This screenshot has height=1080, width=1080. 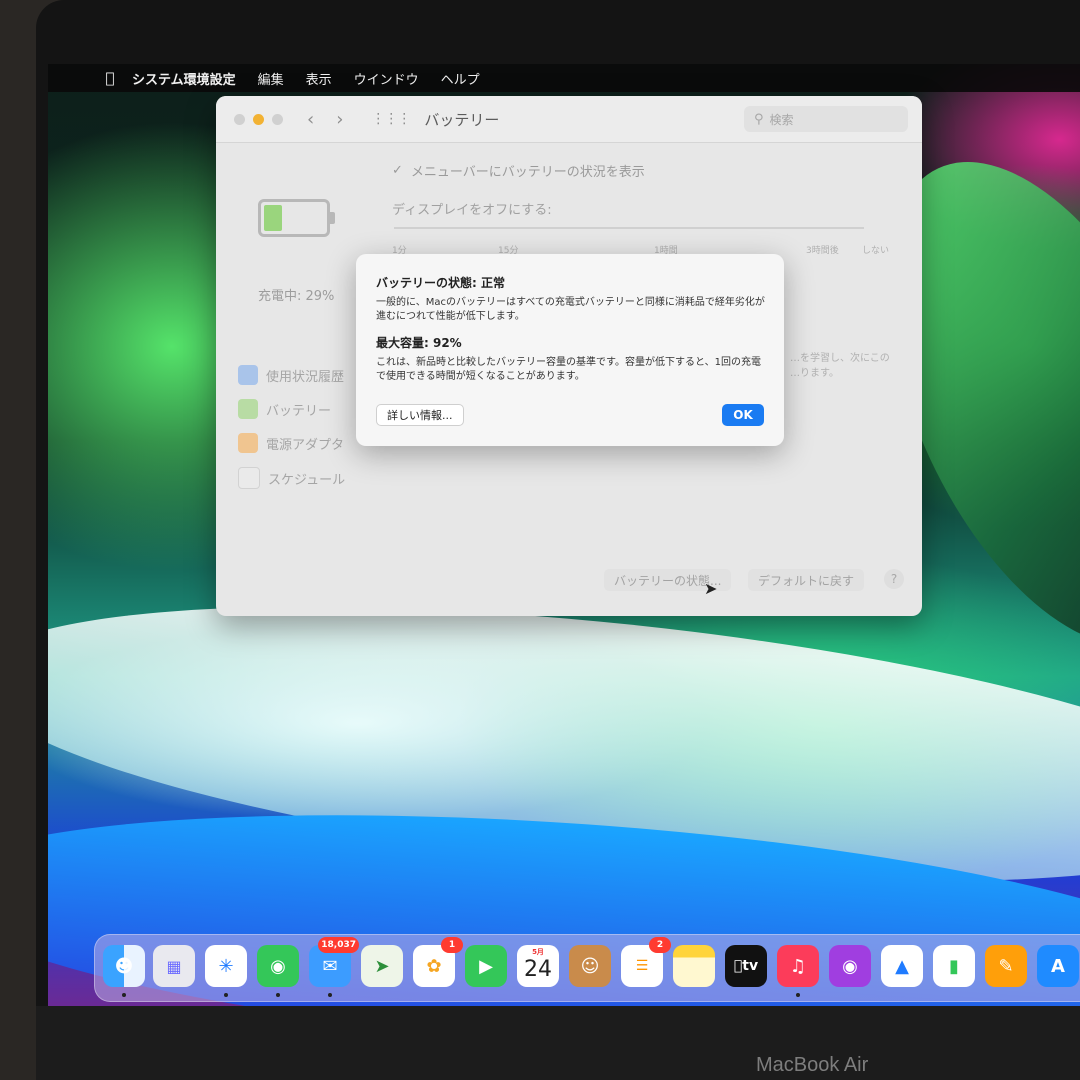 I want to click on show-all-grid-icon: ⋮⋮⋮, so click(x=391, y=119).